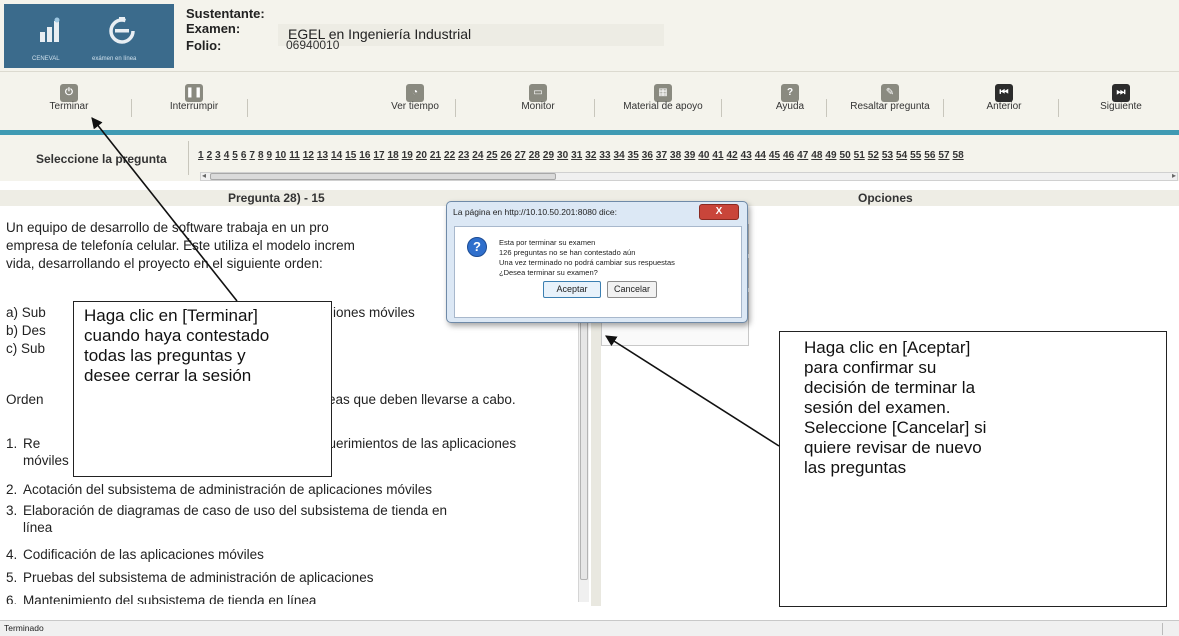 This screenshot has height=636, width=1179. I want to click on question-number-link: 51, so click(859, 155).